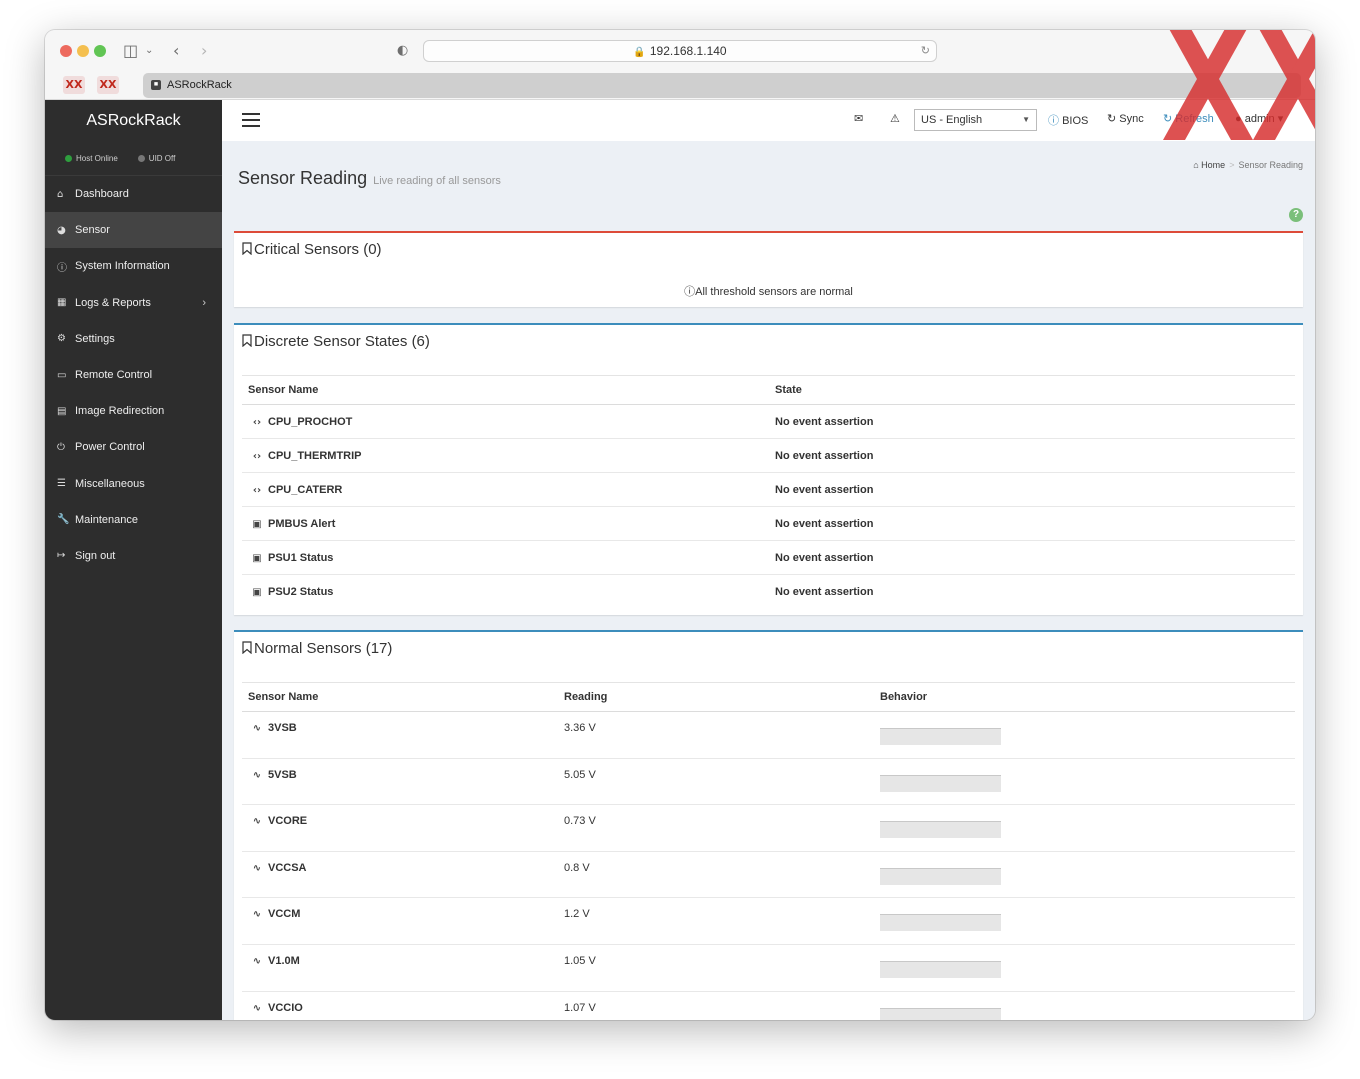  Describe the element at coordinates (61, 484) in the screenshot. I see `list-icon: ☰` at that location.